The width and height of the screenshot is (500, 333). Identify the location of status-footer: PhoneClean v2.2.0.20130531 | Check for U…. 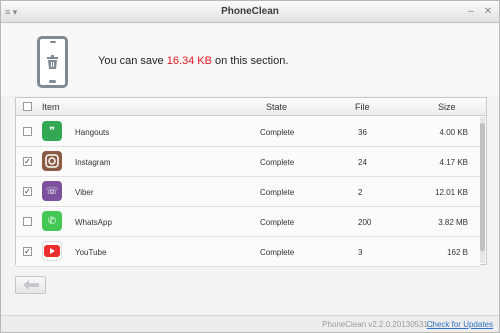
(250, 323).